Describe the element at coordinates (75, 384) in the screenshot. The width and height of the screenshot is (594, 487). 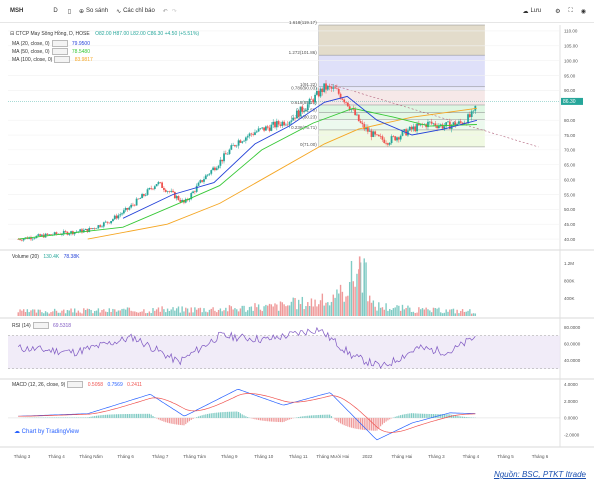
I see `macd-settings` at that location.